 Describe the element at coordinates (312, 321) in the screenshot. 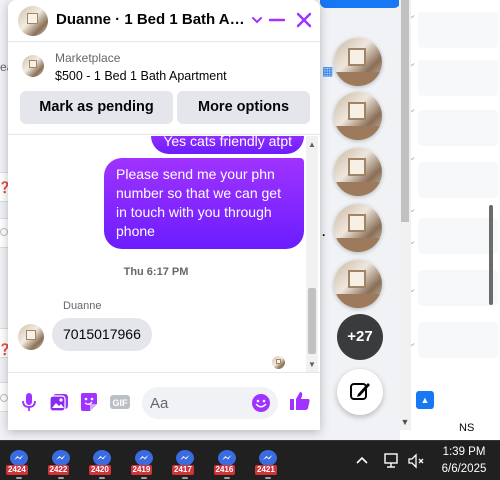

I see `message-scrollbar-thumb` at that location.